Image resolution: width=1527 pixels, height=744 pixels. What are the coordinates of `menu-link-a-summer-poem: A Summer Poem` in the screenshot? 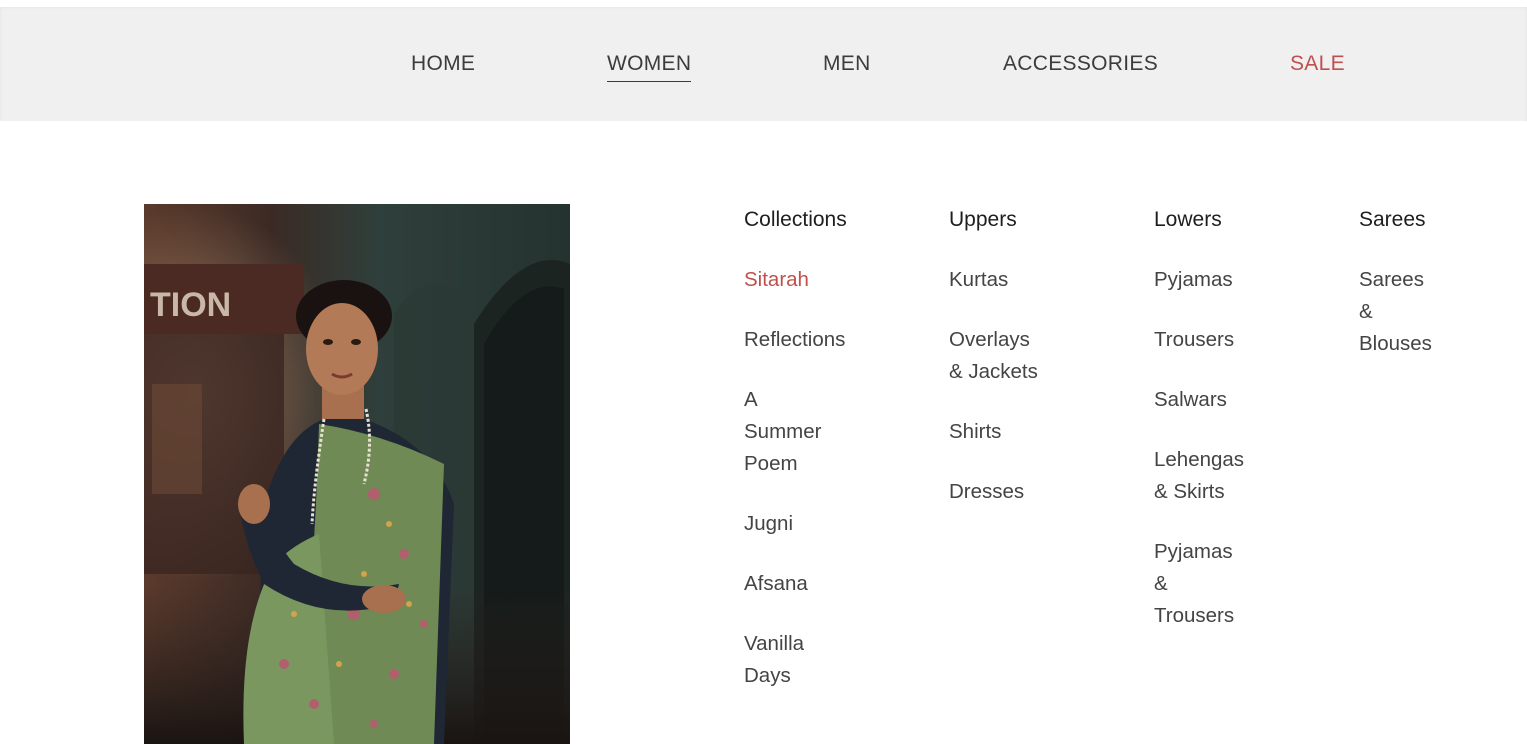 It's located at (789, 432).